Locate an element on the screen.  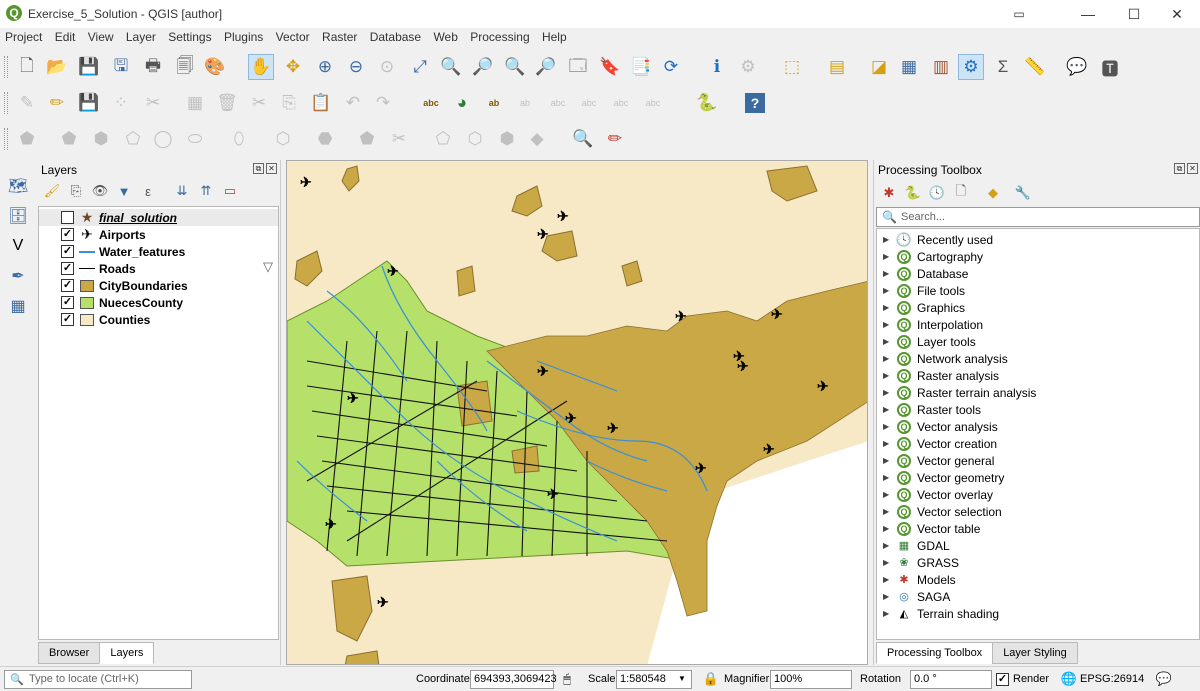
proc-item-saga: ▶ ◎ SAGA is located at coordinates (913, 596).